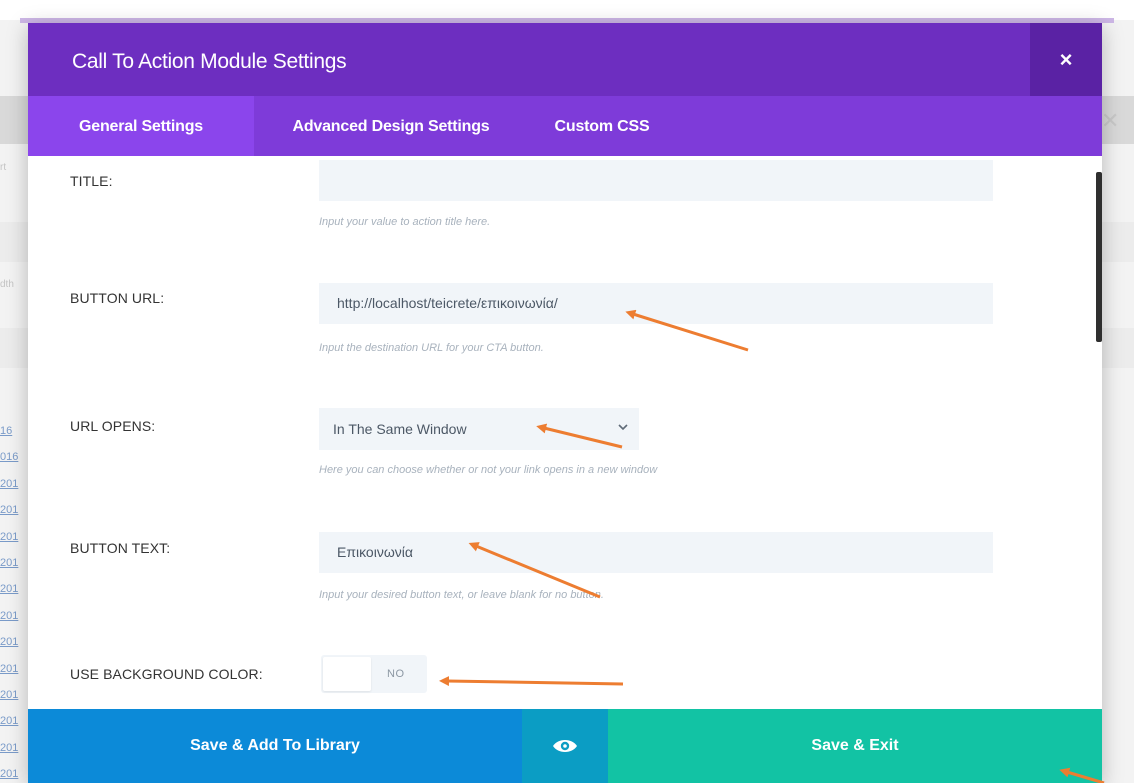 This screenshot has width=1134, height=783. What do you see at coordinates (623, 427) in the screenshot?
I see `chevron-down-icon` at bounding box center [623, 427].